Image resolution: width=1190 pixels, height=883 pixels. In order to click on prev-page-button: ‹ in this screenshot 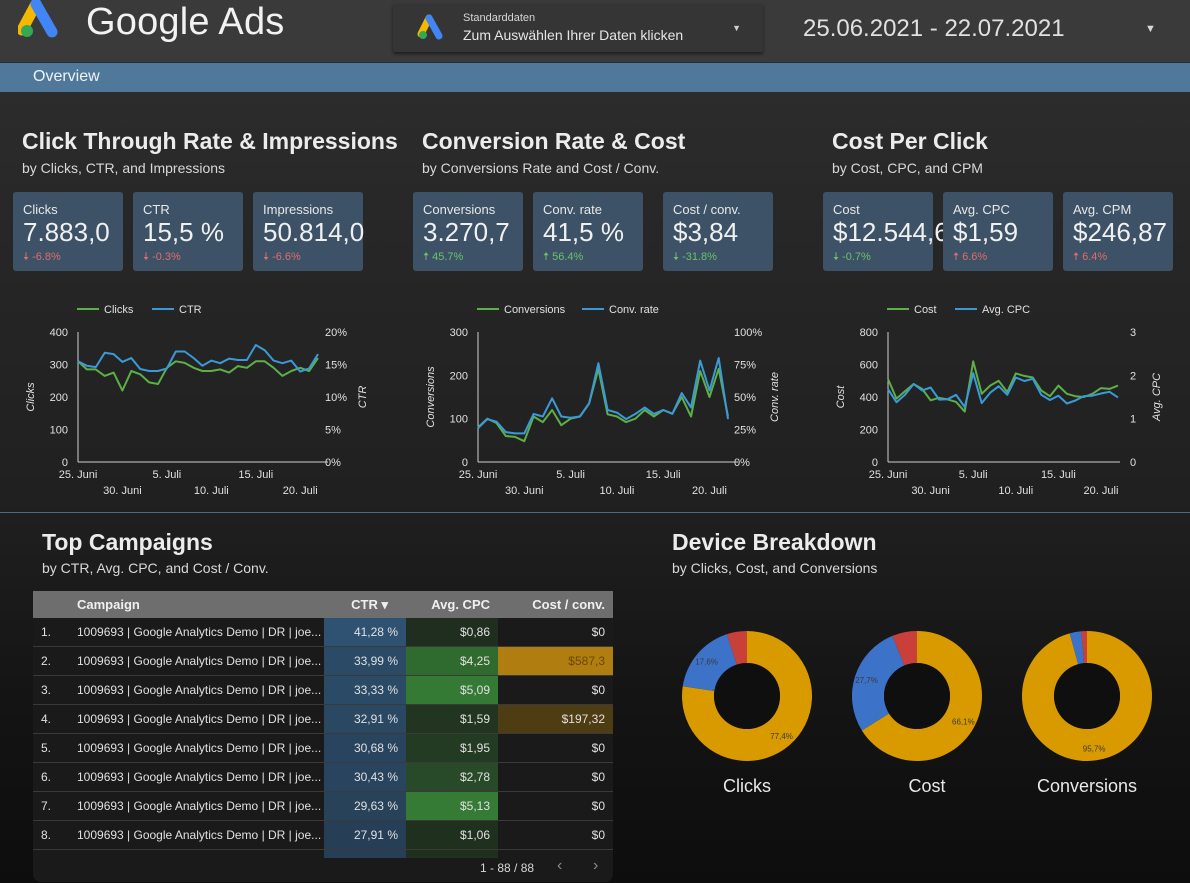, I will do `click(559, 866)`.